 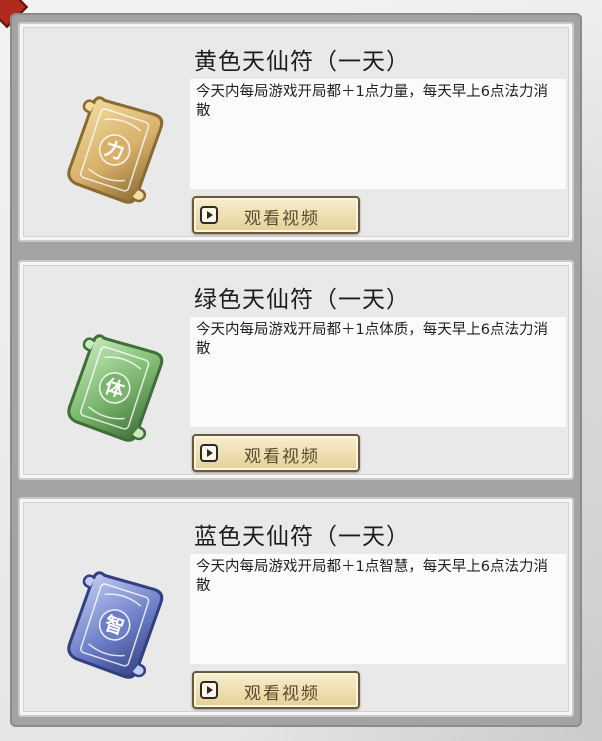 What do you see at coordinates (372, 339) in the screenshot?
I see `talisman-description: 今天内每局游戏开局都＋1点体质，每天早上6点法力消散` at bounding box center [372, 339].